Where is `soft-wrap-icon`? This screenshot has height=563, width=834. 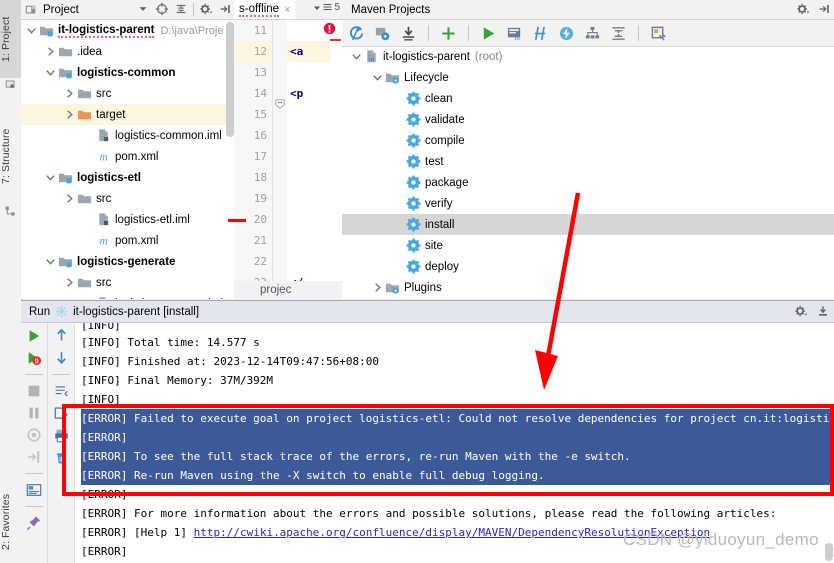
soft-wrap-icon is located at coordinates (61, 391).